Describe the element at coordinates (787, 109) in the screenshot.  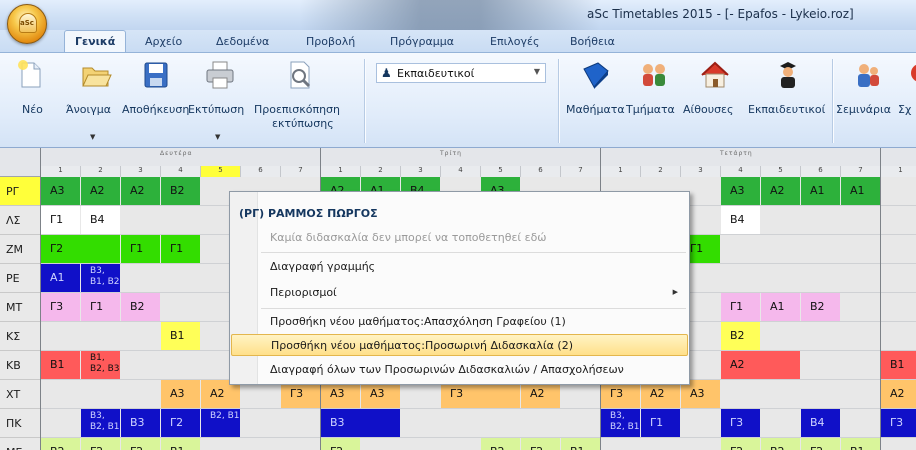
I see `teachers-label: Εκπαιδευτικοί` at that location.